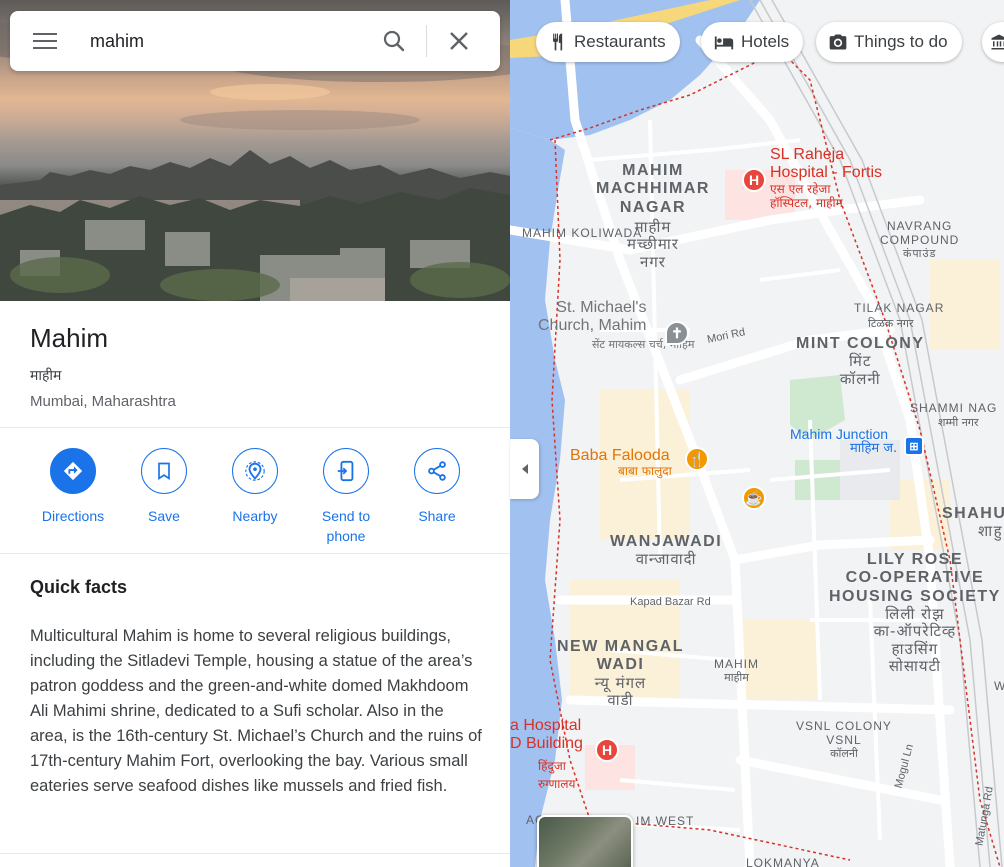  What do you see at coordinates (783, 861) in the screenshot?
I see `label-lokmanya: LOKMANYA` at bounding box center [783, 861].